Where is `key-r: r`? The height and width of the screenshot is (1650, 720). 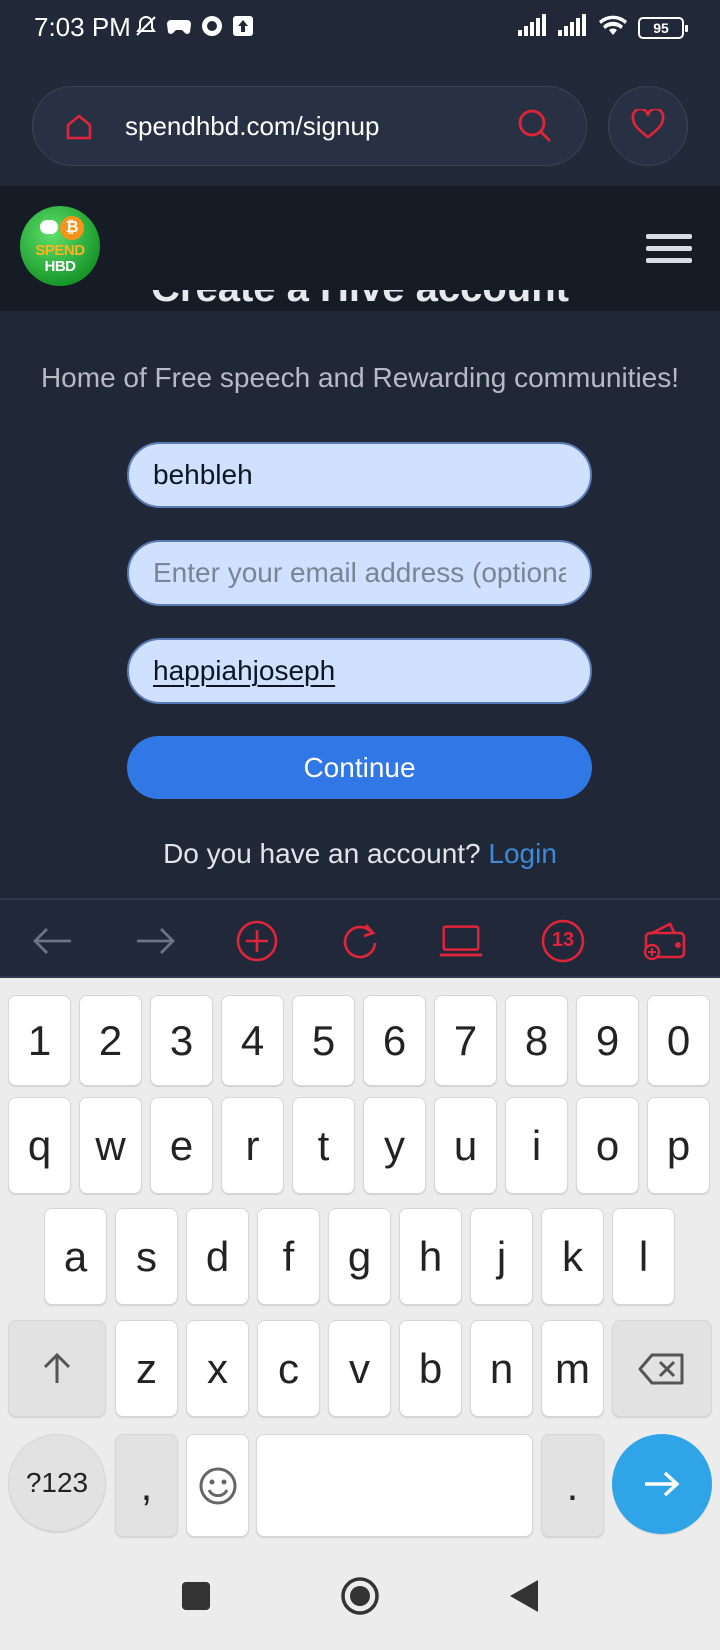 key-r: r is located at coordinates (252, 1145).